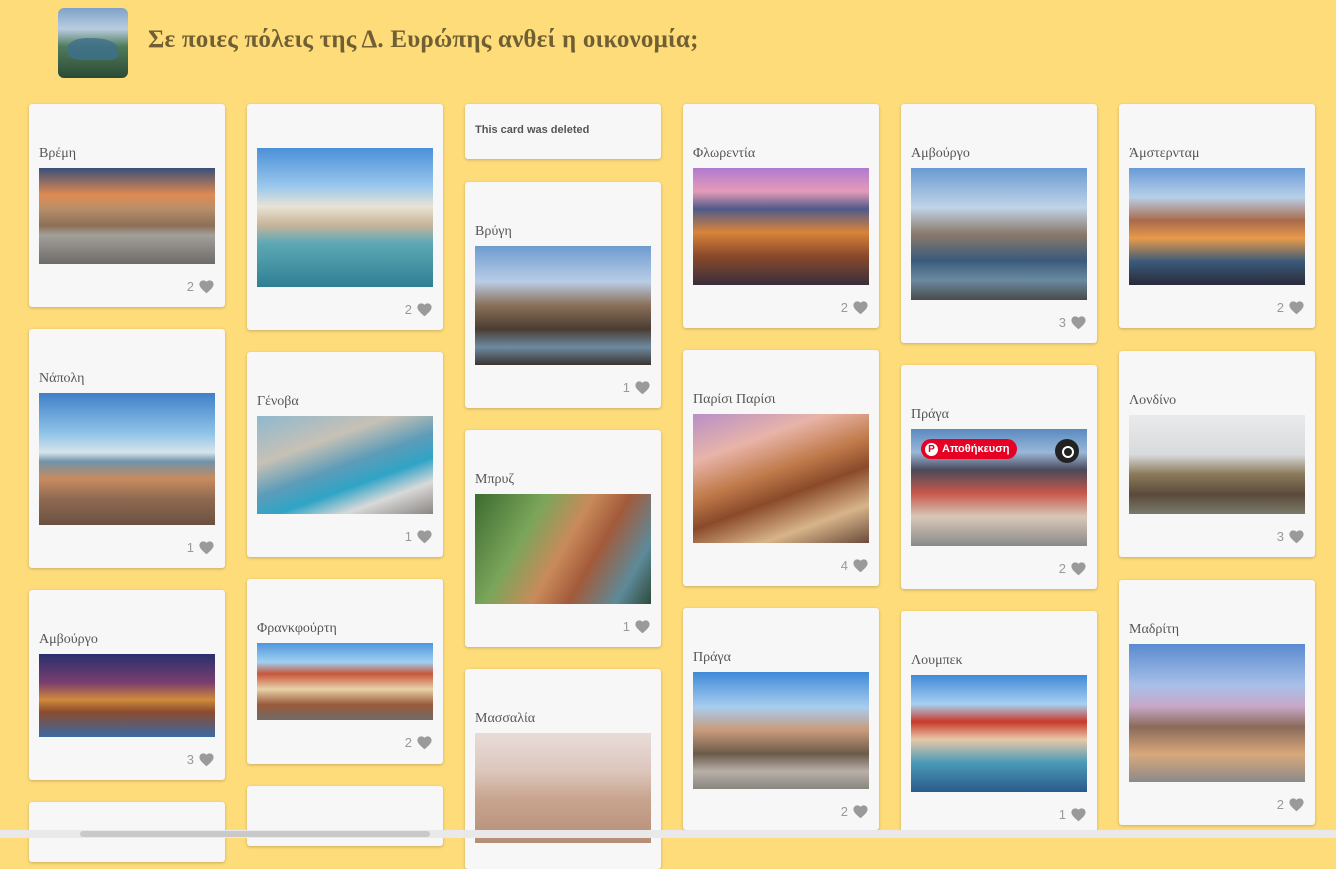  What do you see at coordinates (999, 487) in the screenshot?
I see `post-image: P Αποθήκευση` at bounding box center [999, 487].